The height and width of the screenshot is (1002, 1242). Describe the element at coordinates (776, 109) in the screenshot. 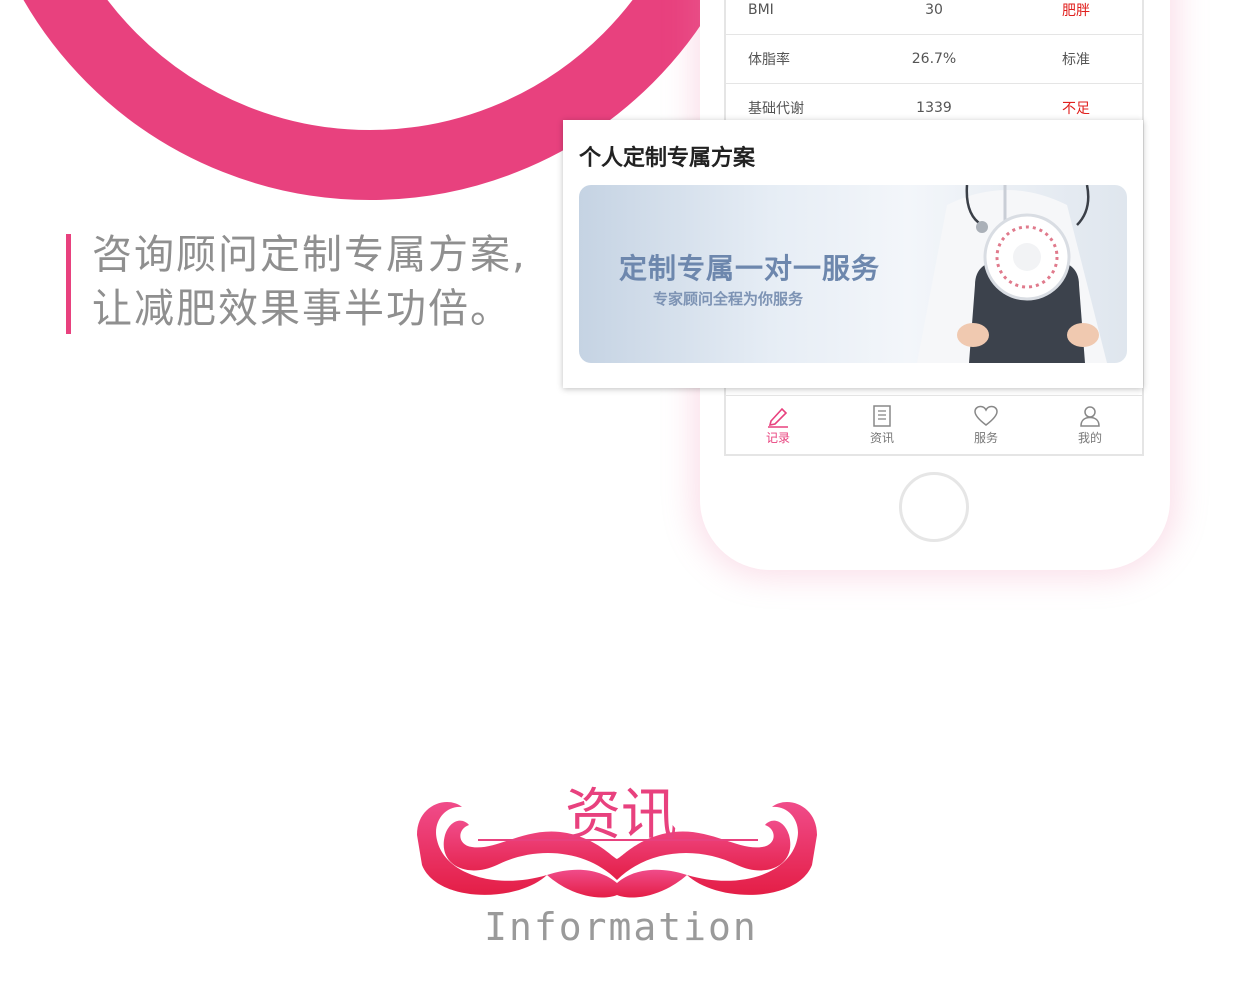

I see `metric-name: 基础代谢` at that location.